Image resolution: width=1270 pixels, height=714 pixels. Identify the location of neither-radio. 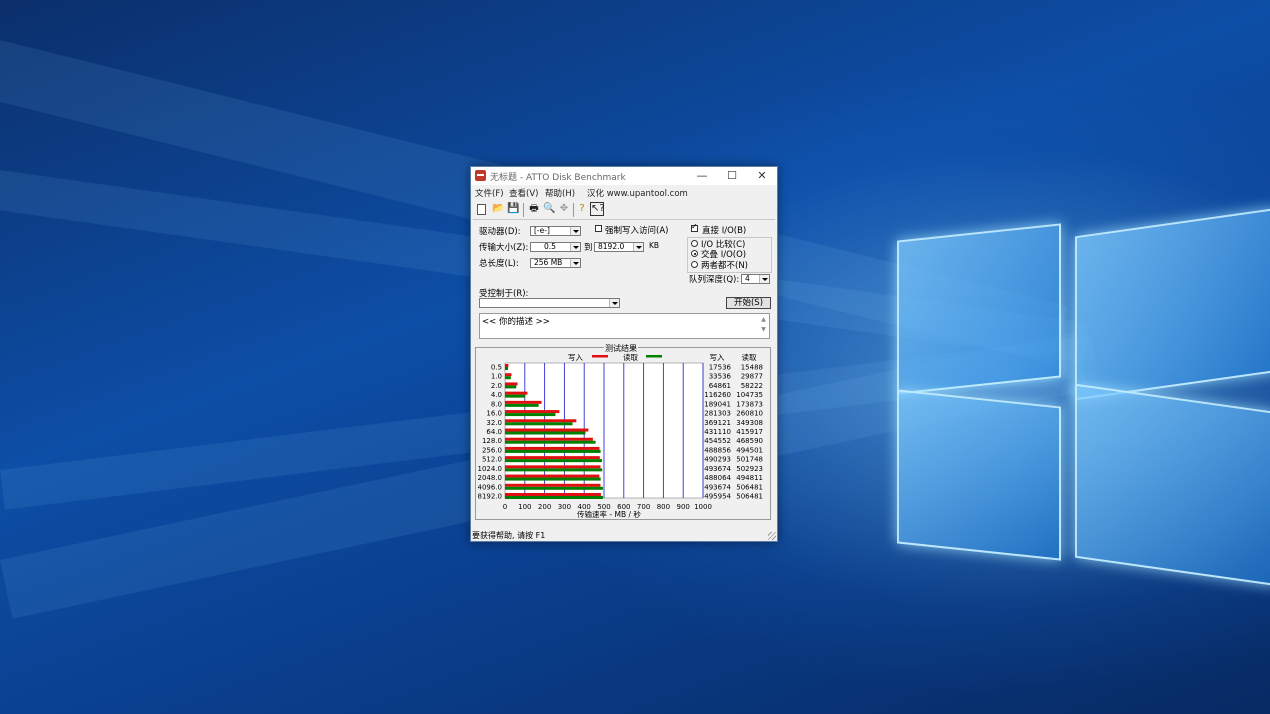
(694, 264).